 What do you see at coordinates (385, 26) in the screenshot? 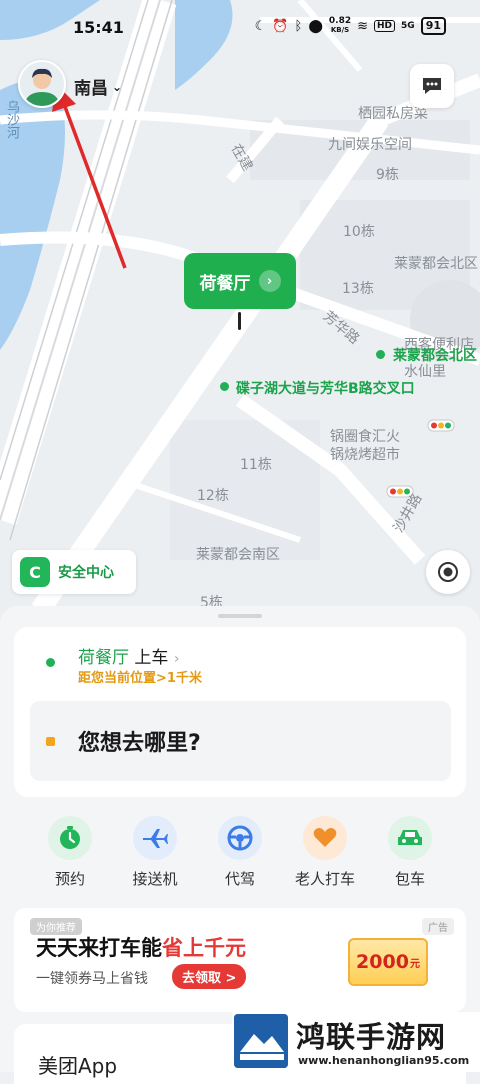
I see `hd-badge: HD` at bounding box center [385, 26].